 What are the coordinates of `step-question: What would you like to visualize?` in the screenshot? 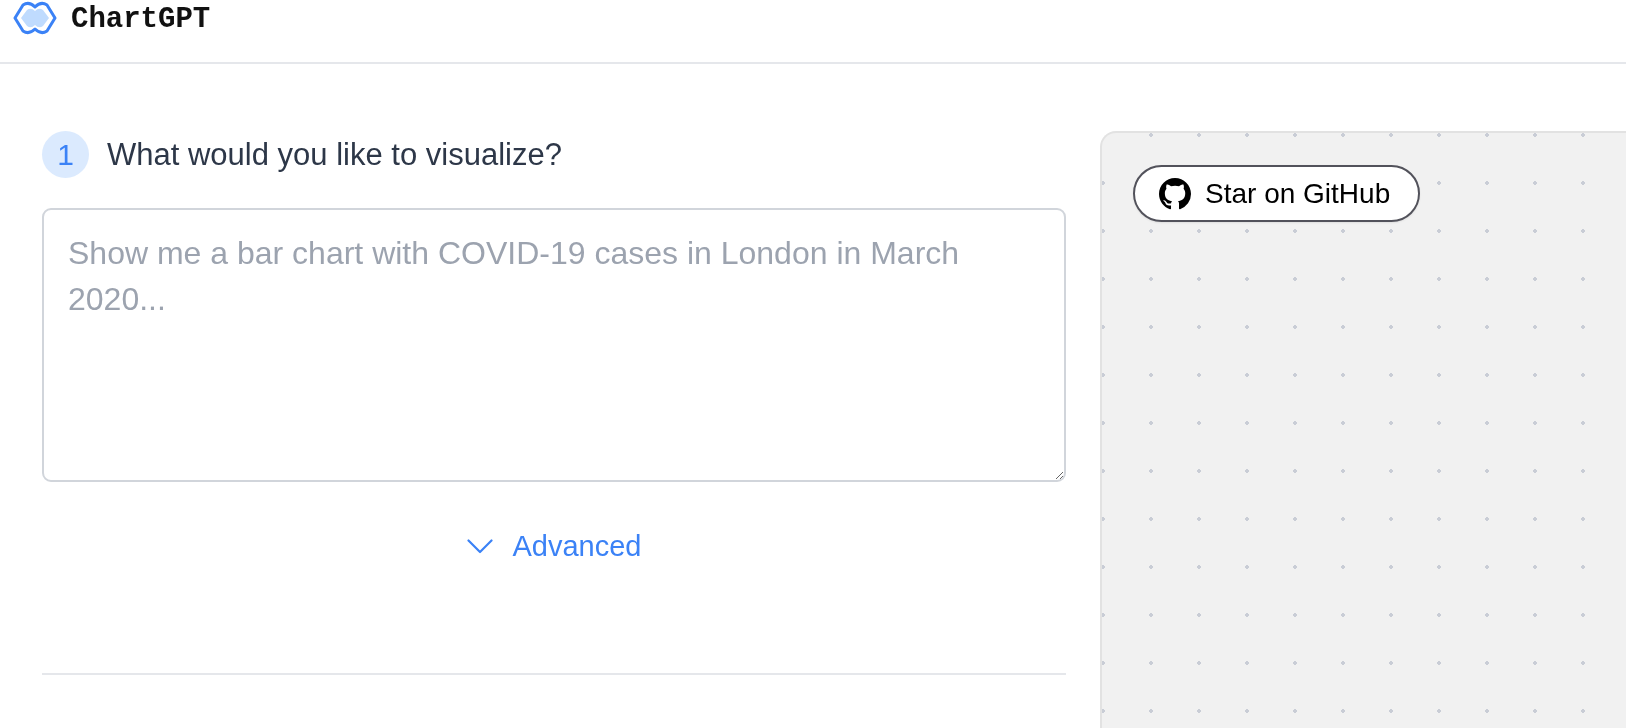 It's located at (334, 154).